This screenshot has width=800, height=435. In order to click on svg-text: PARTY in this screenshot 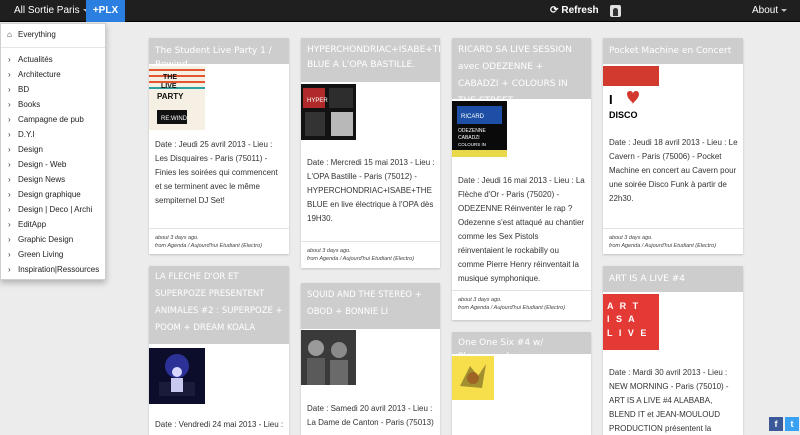, I will do `click(170, 96)`.